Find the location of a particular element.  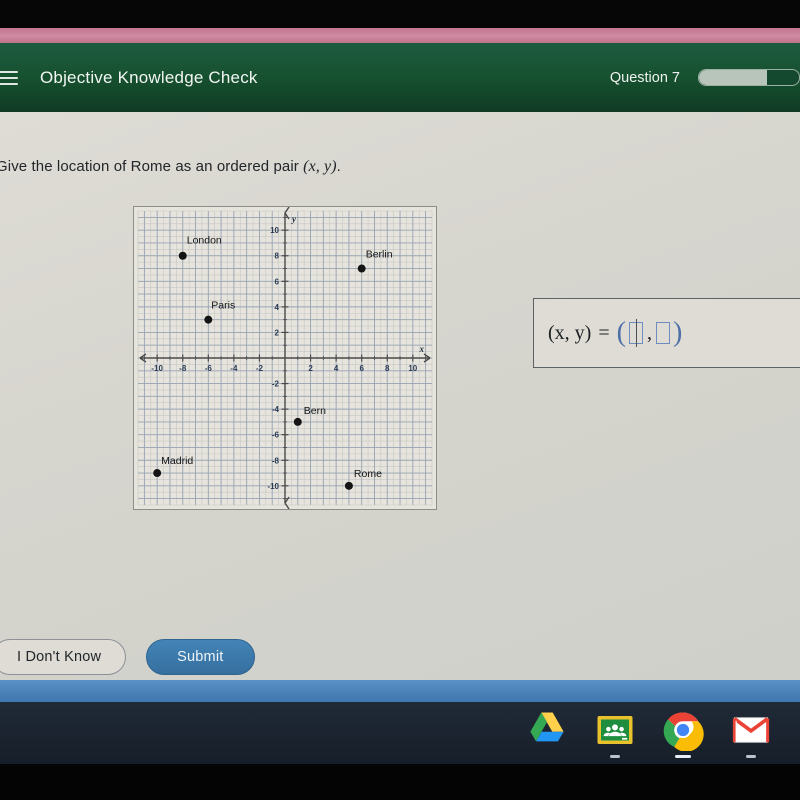

svg-text: y is located at coordinates (294, 219).